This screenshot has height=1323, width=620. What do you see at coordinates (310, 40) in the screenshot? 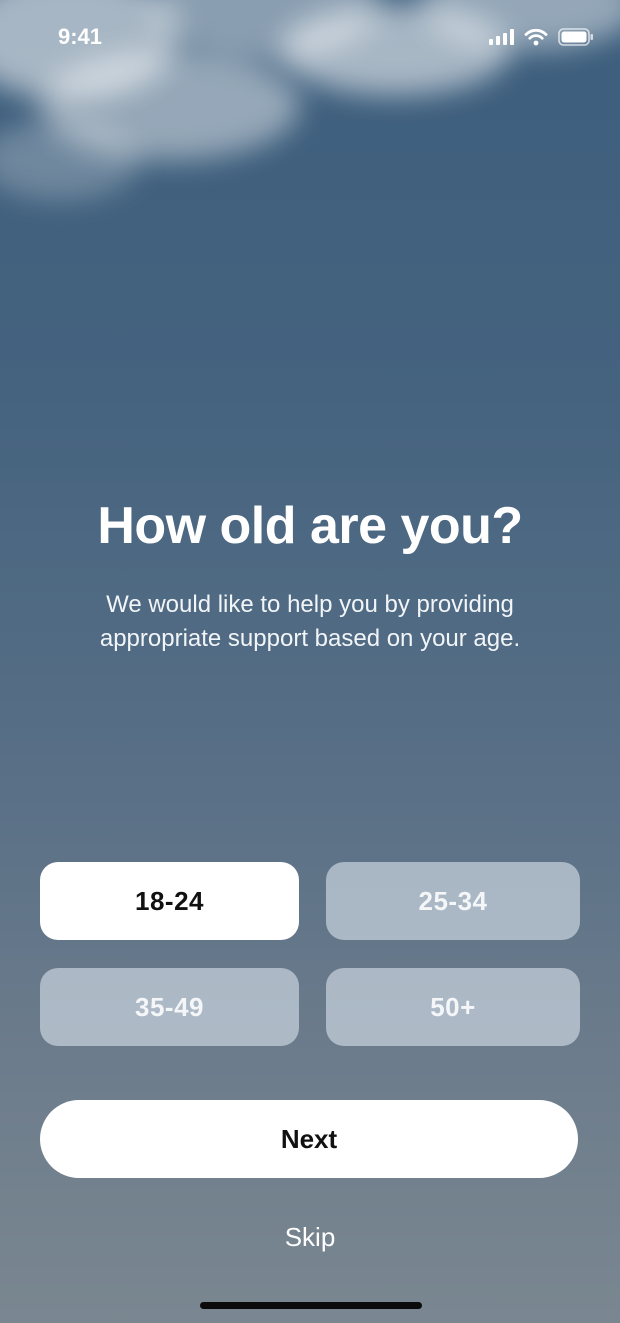
I see `status-bar: 9:41` at bounding box center [310, 40].